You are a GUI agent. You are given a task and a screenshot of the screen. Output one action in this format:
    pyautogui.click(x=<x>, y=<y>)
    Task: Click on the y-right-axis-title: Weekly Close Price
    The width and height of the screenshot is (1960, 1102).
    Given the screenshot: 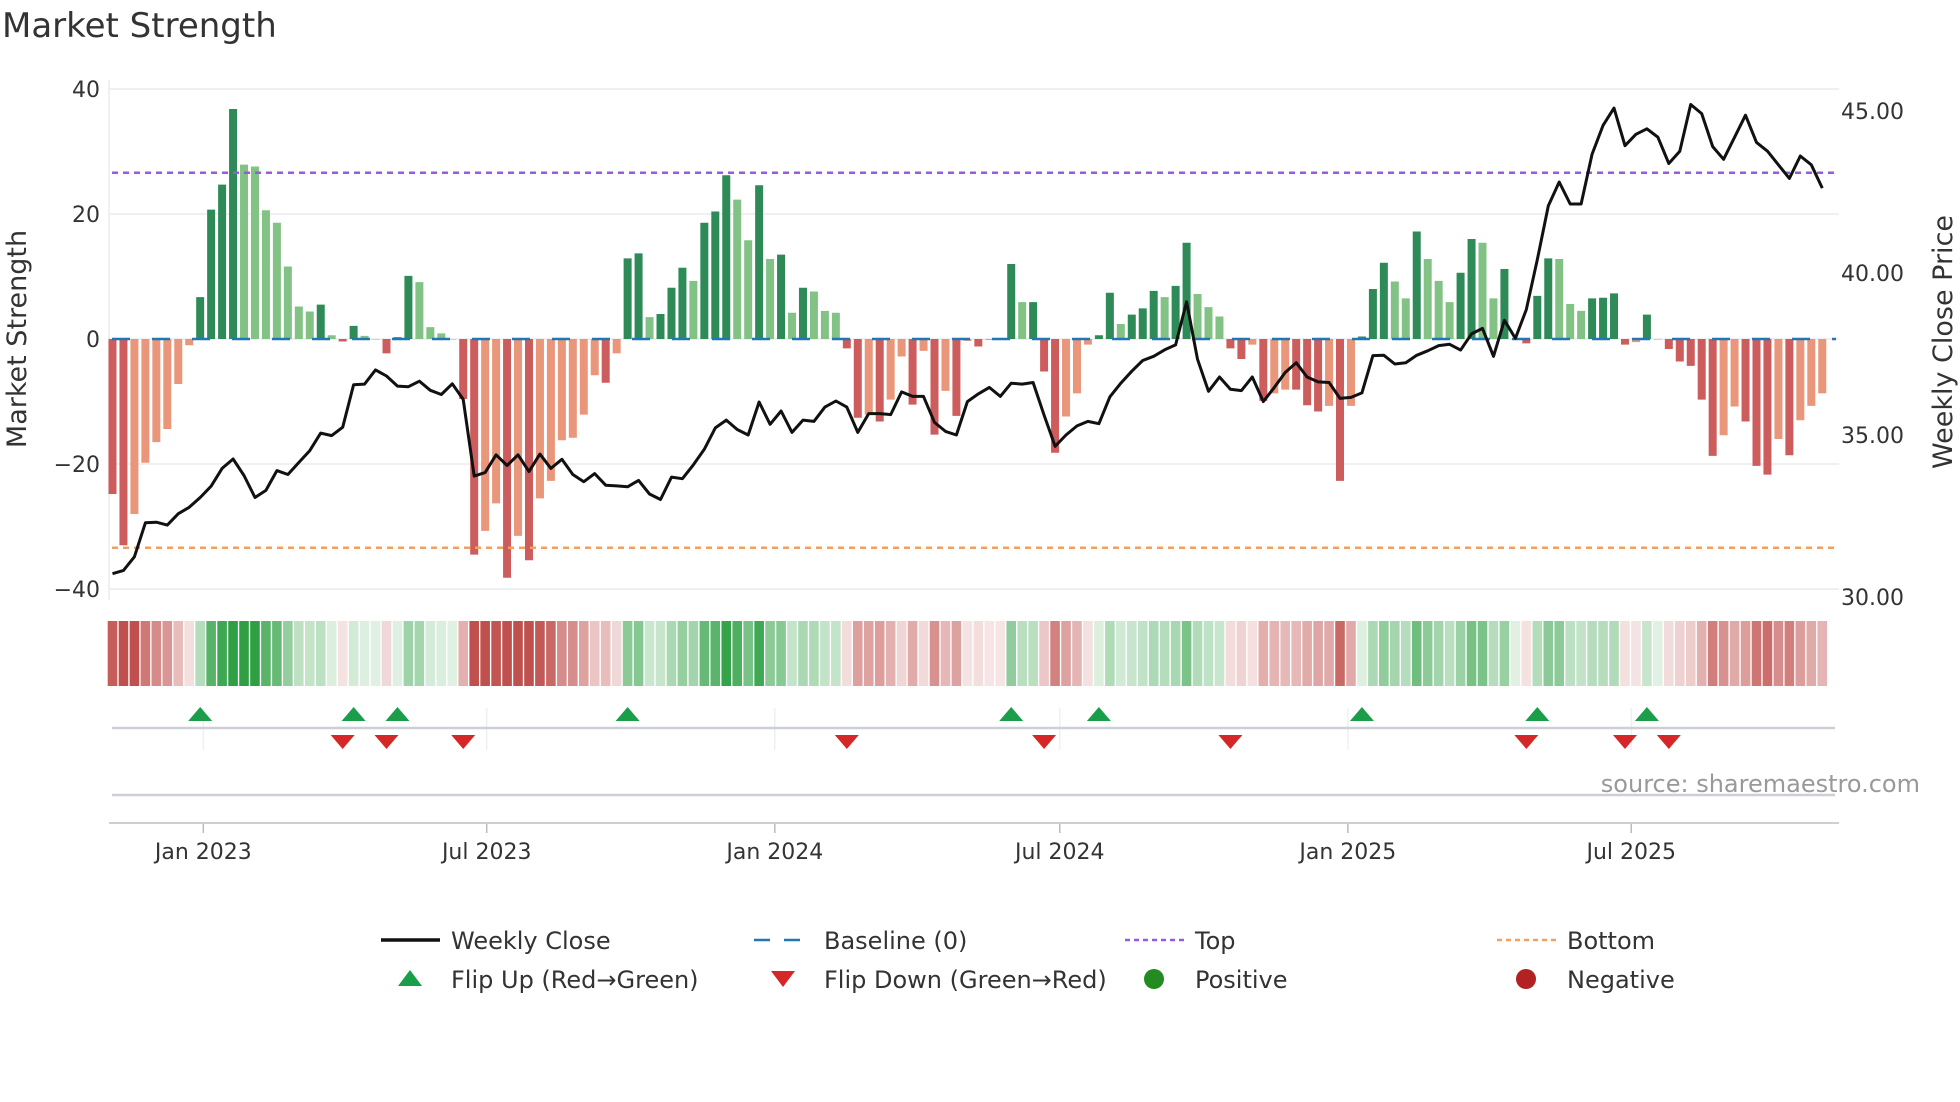 What is the action you would take?
    pyautogui.click(x=1943, y=342)
    